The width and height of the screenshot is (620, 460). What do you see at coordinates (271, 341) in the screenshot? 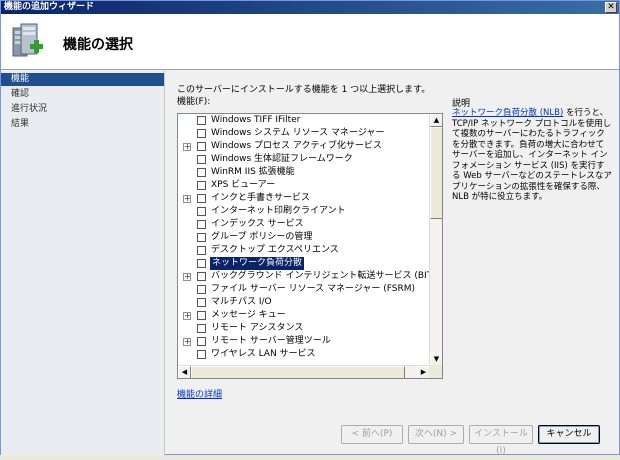
I see `feature-label: リモート サーバー管理ツール` at bounding box center [271, 341].